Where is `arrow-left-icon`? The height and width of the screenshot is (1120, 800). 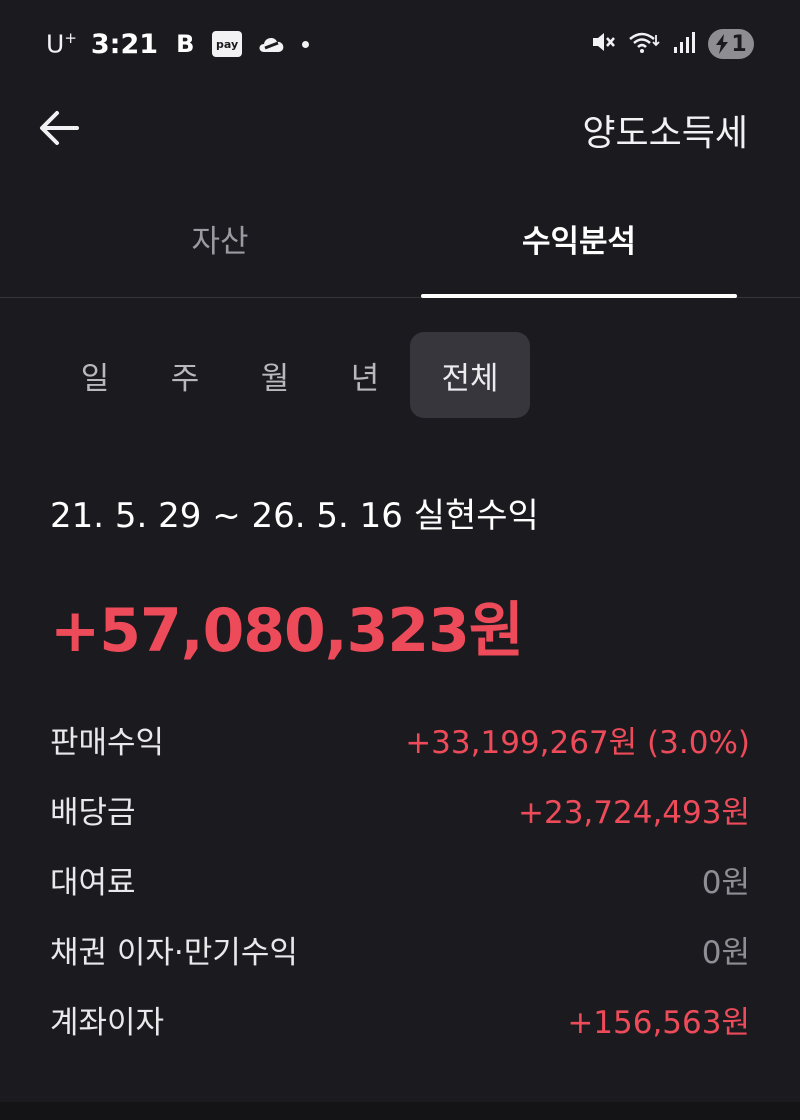 arrow-left-icon is located at coordinates (59, 128).